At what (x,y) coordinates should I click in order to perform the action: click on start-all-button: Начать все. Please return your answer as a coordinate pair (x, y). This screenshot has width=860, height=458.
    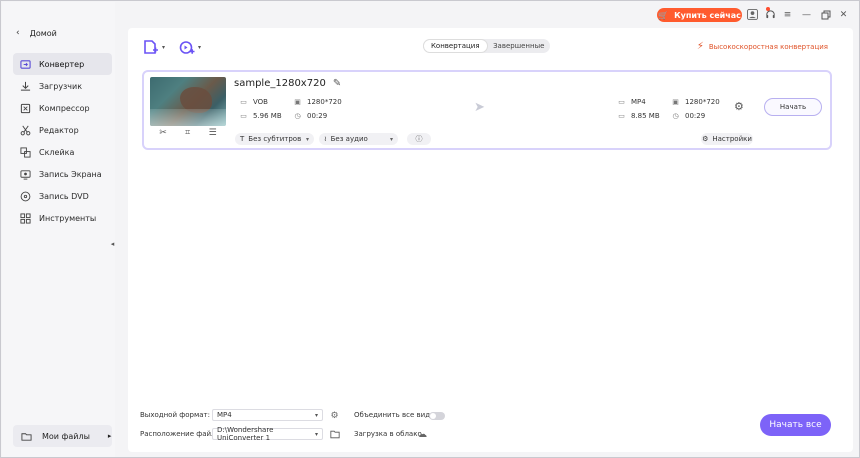
    Looking at the image, I should click on (795, 425).